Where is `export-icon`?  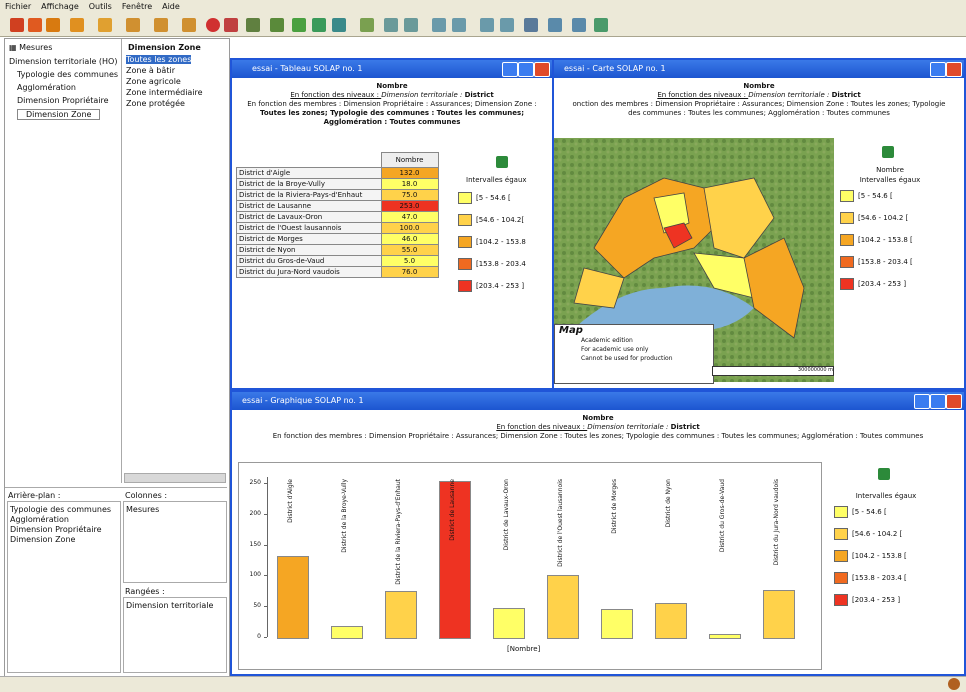
export-icon is located at coordinates (319, 25).